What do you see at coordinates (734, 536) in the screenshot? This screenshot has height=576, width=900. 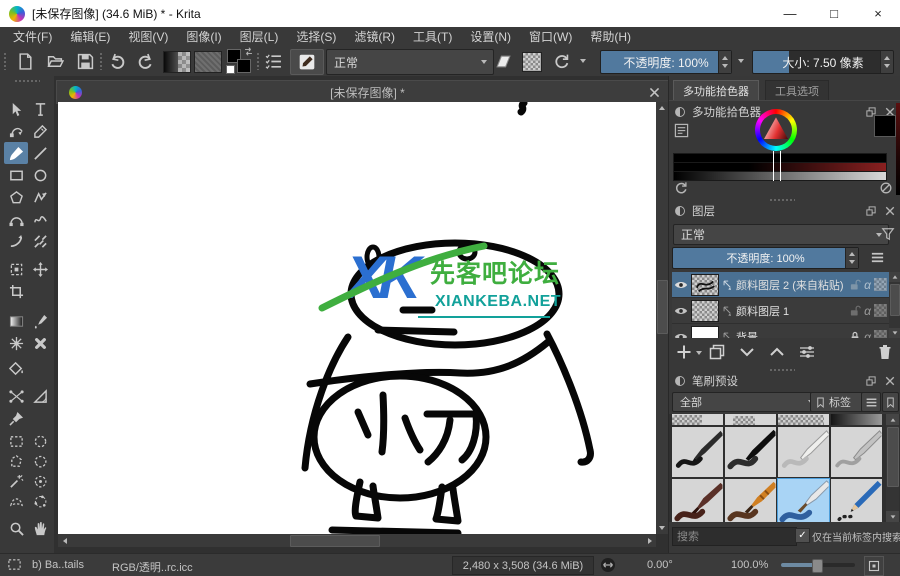 I see `preset-search-input` at bounding box center [734, 536].